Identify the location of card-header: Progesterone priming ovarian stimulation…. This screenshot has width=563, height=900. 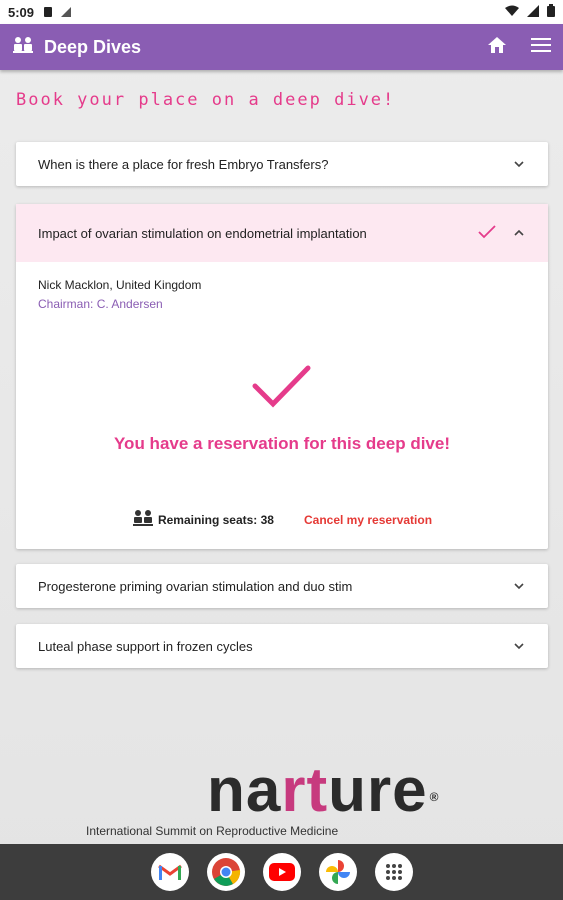
(282, 586).